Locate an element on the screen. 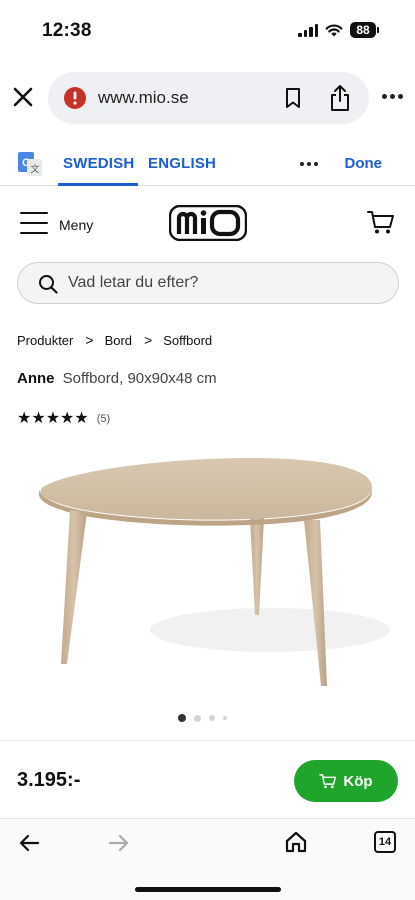 This screenshot has height=900, width=415. bookmark-icon is located at coordinates (293, 98).